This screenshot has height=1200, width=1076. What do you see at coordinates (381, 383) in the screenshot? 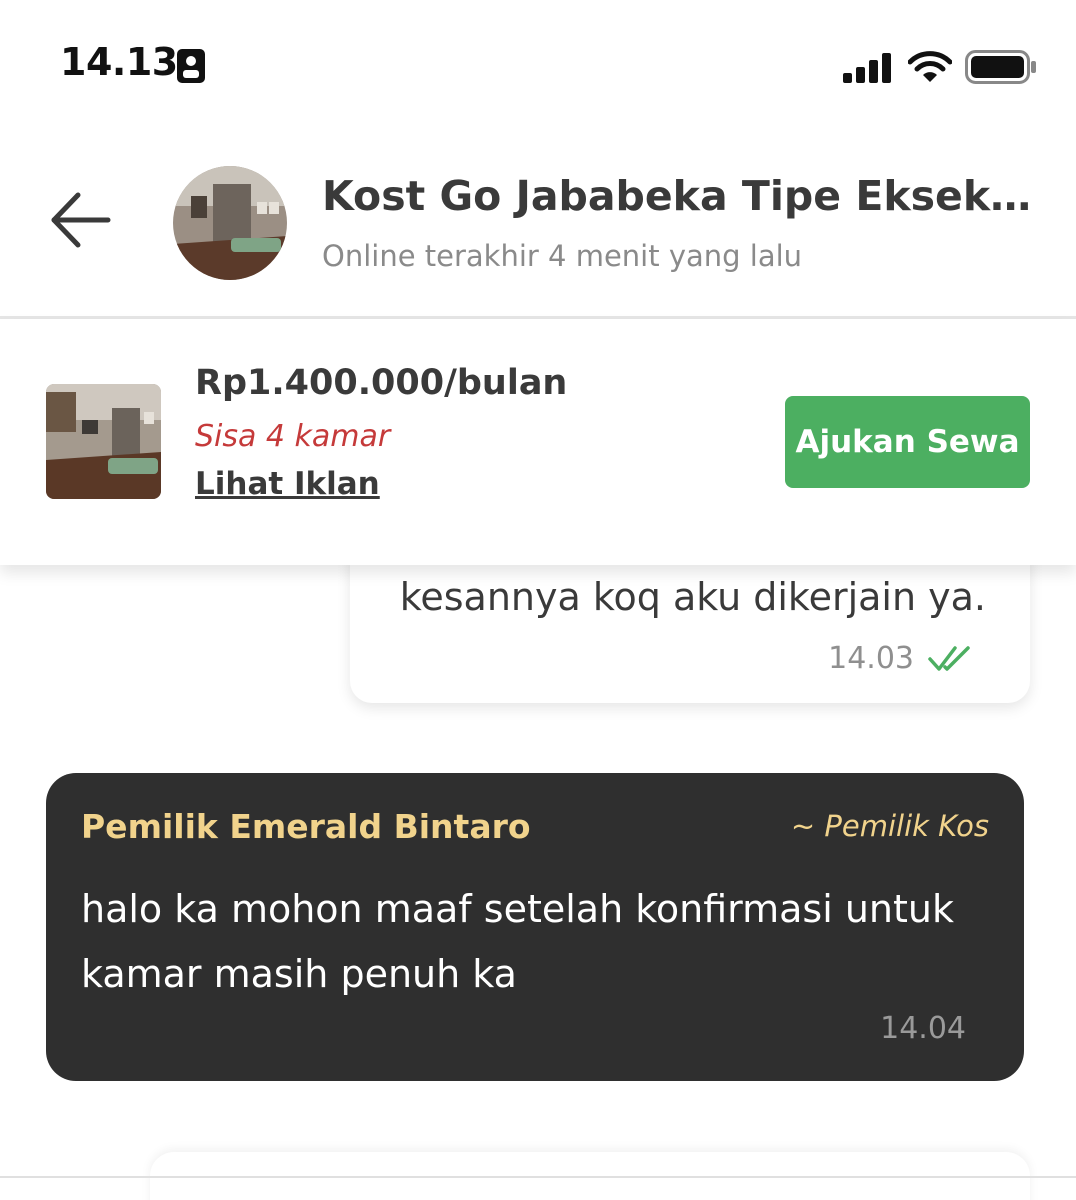
I see `listing-price: Rp1.400.000/bulan` at bounding box center [381, 383].